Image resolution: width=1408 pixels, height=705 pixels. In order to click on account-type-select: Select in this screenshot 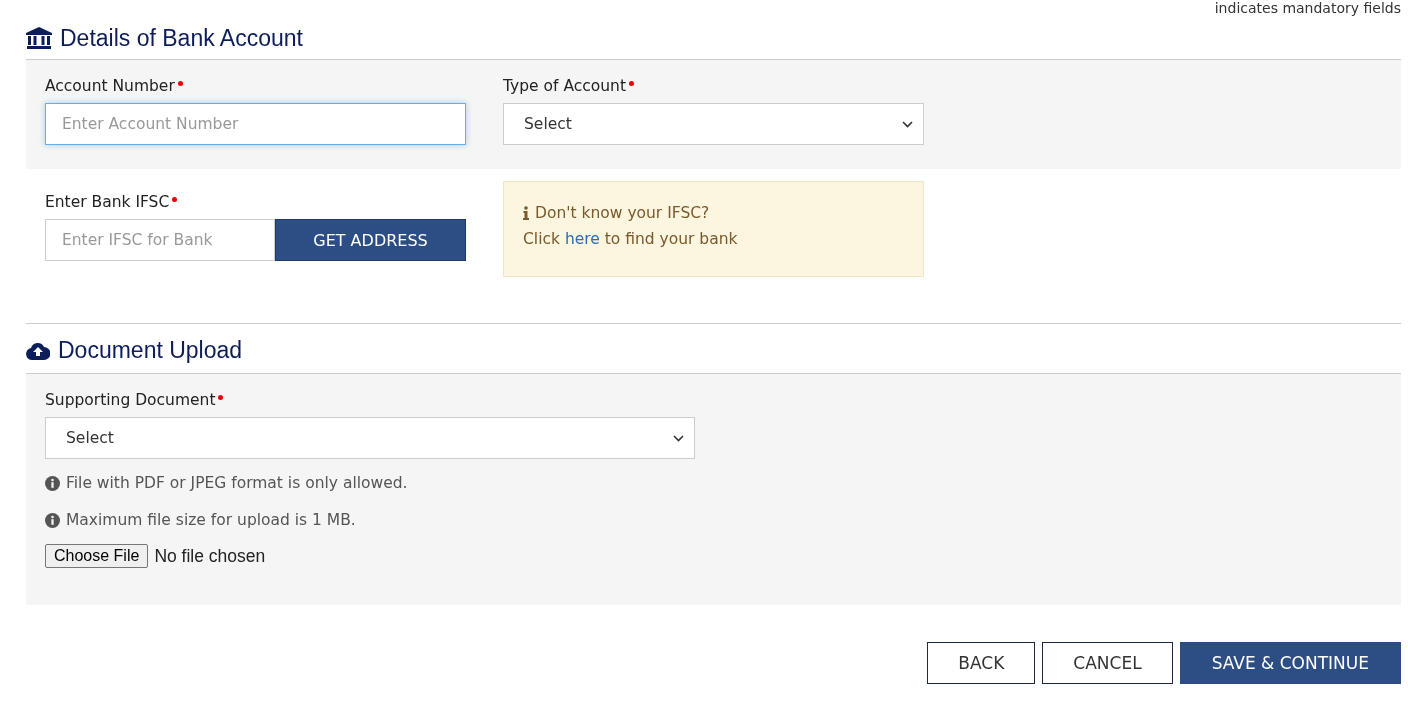, I will do `click(713, 124)`.